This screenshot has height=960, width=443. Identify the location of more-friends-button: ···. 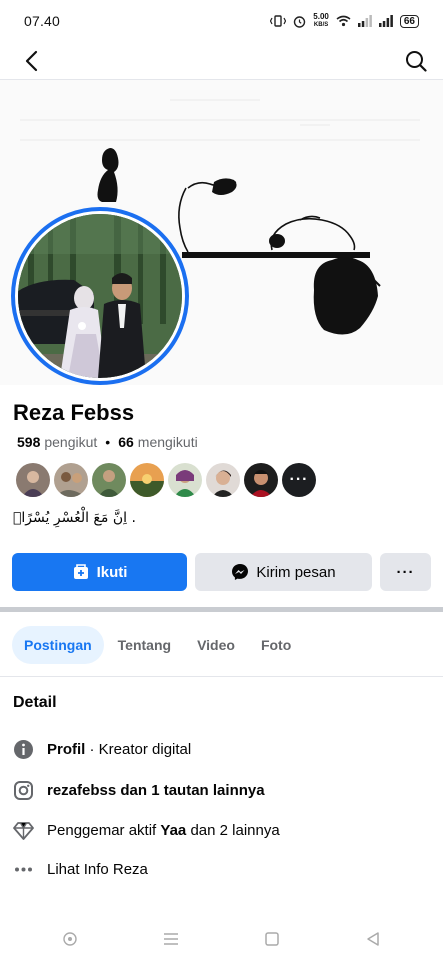
(299, 480).